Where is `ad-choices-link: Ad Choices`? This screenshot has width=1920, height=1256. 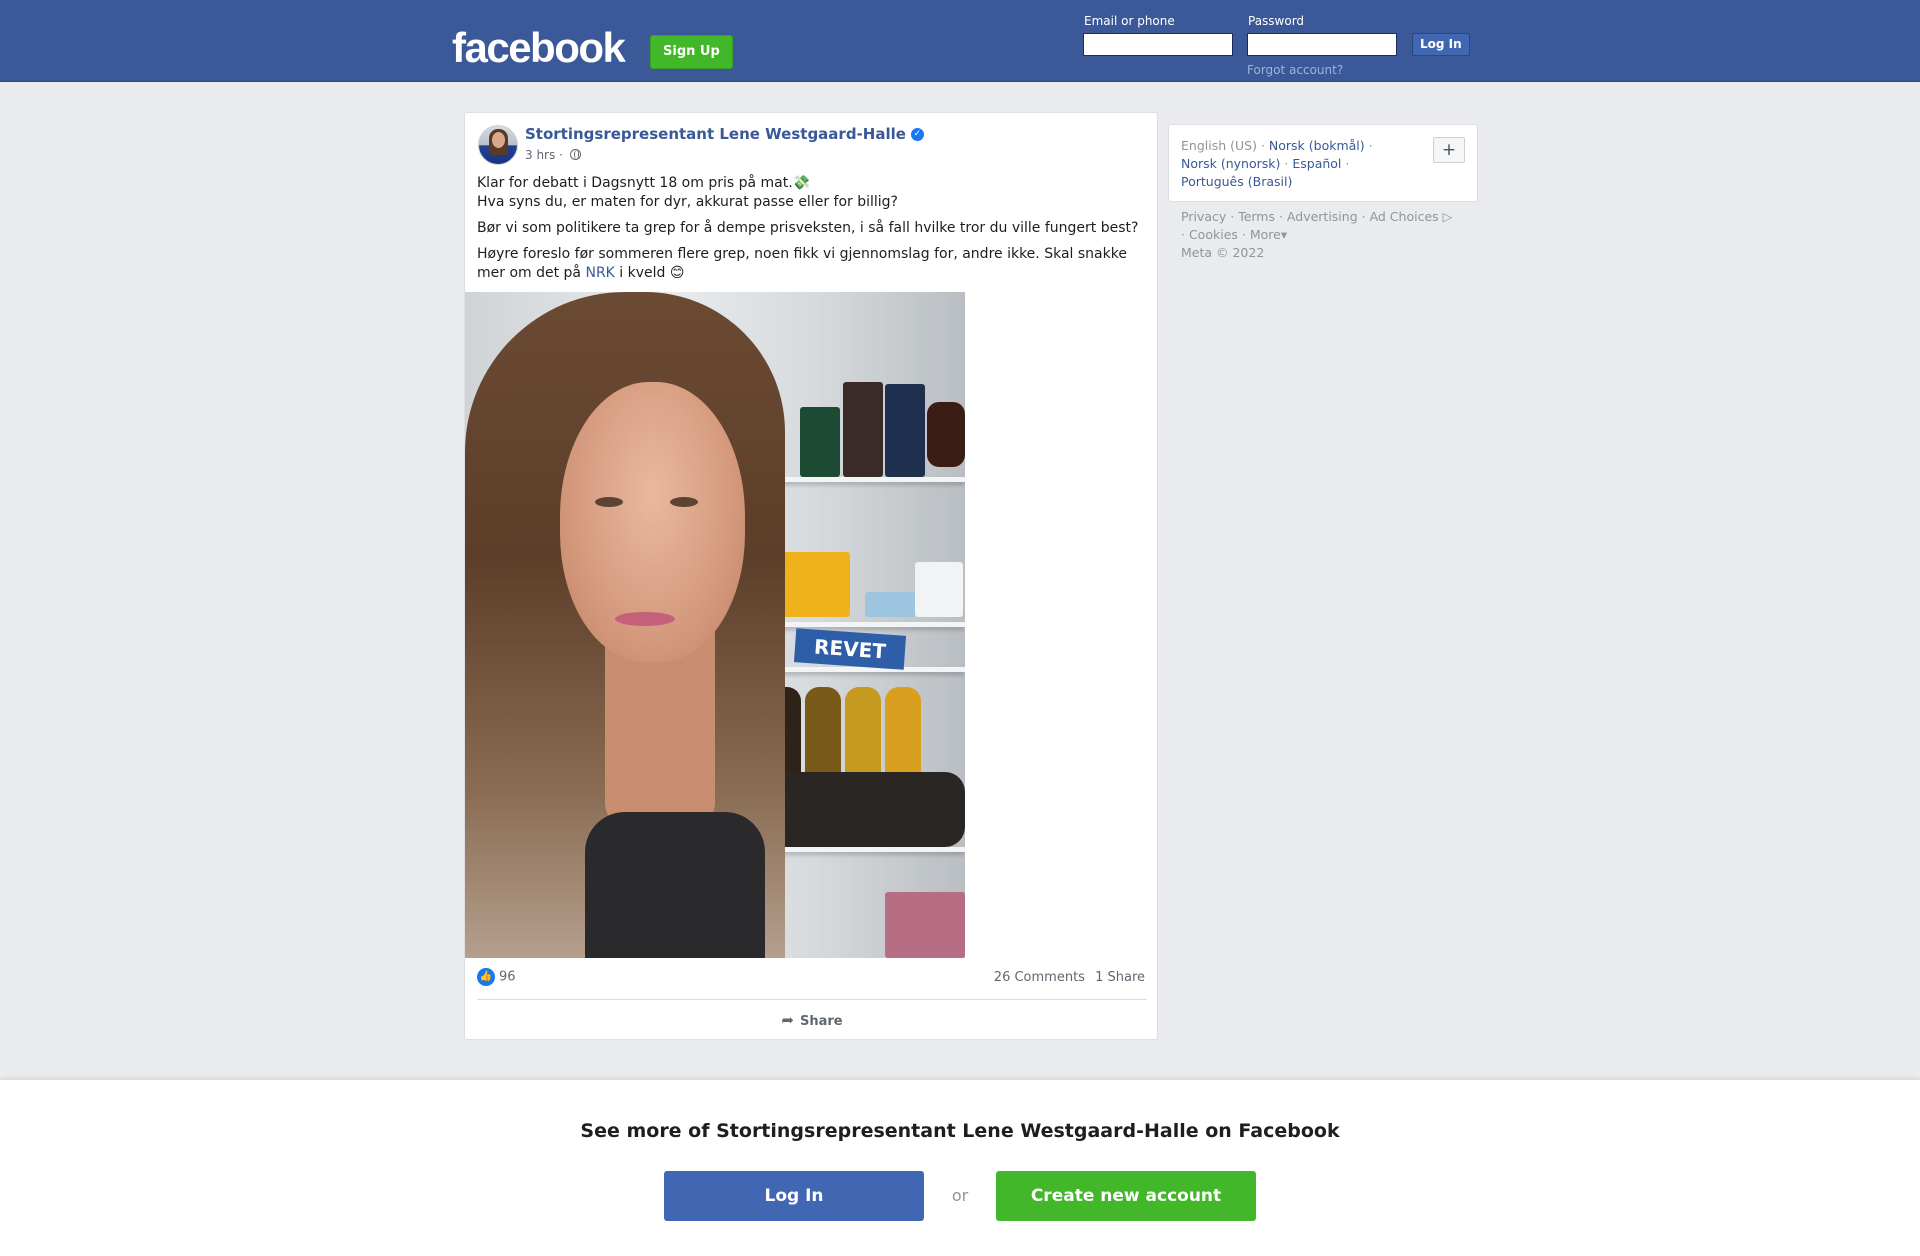 ad-choices-link: Ad Choices is located at coordinates (1404, 216).